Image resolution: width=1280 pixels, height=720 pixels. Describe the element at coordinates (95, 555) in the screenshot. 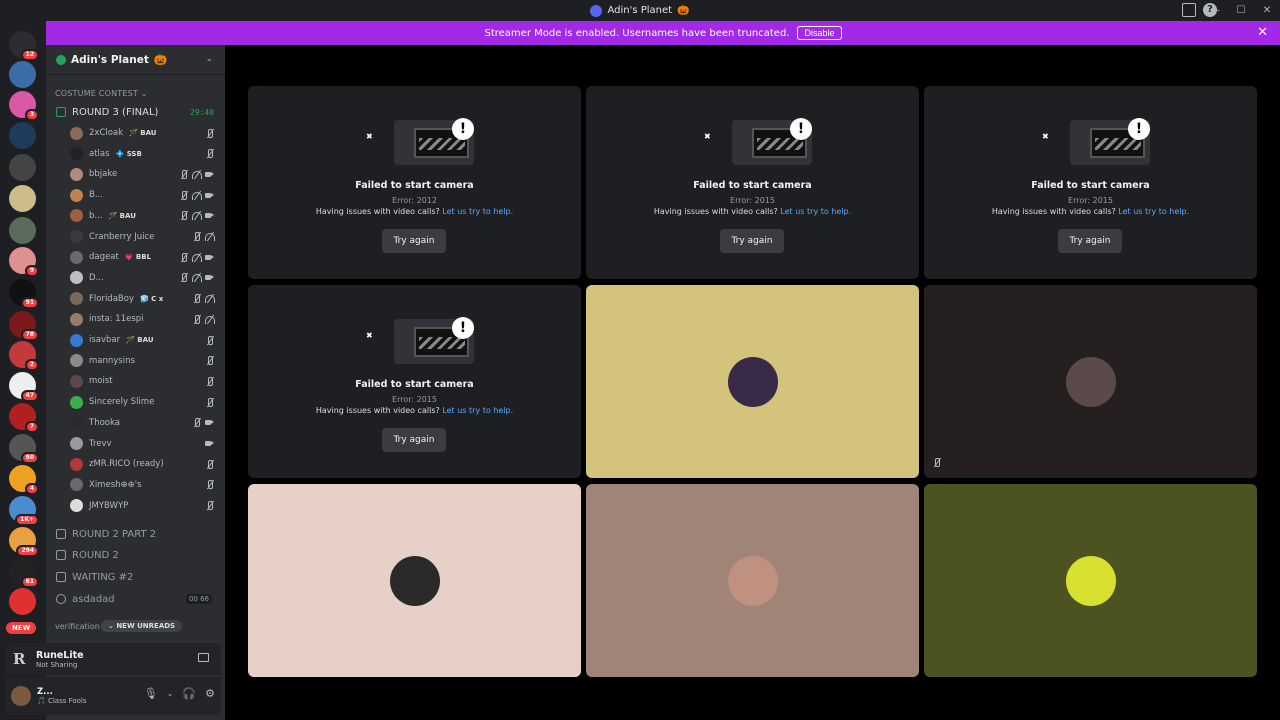

I see `channel-name: ROUND 2` at that location.